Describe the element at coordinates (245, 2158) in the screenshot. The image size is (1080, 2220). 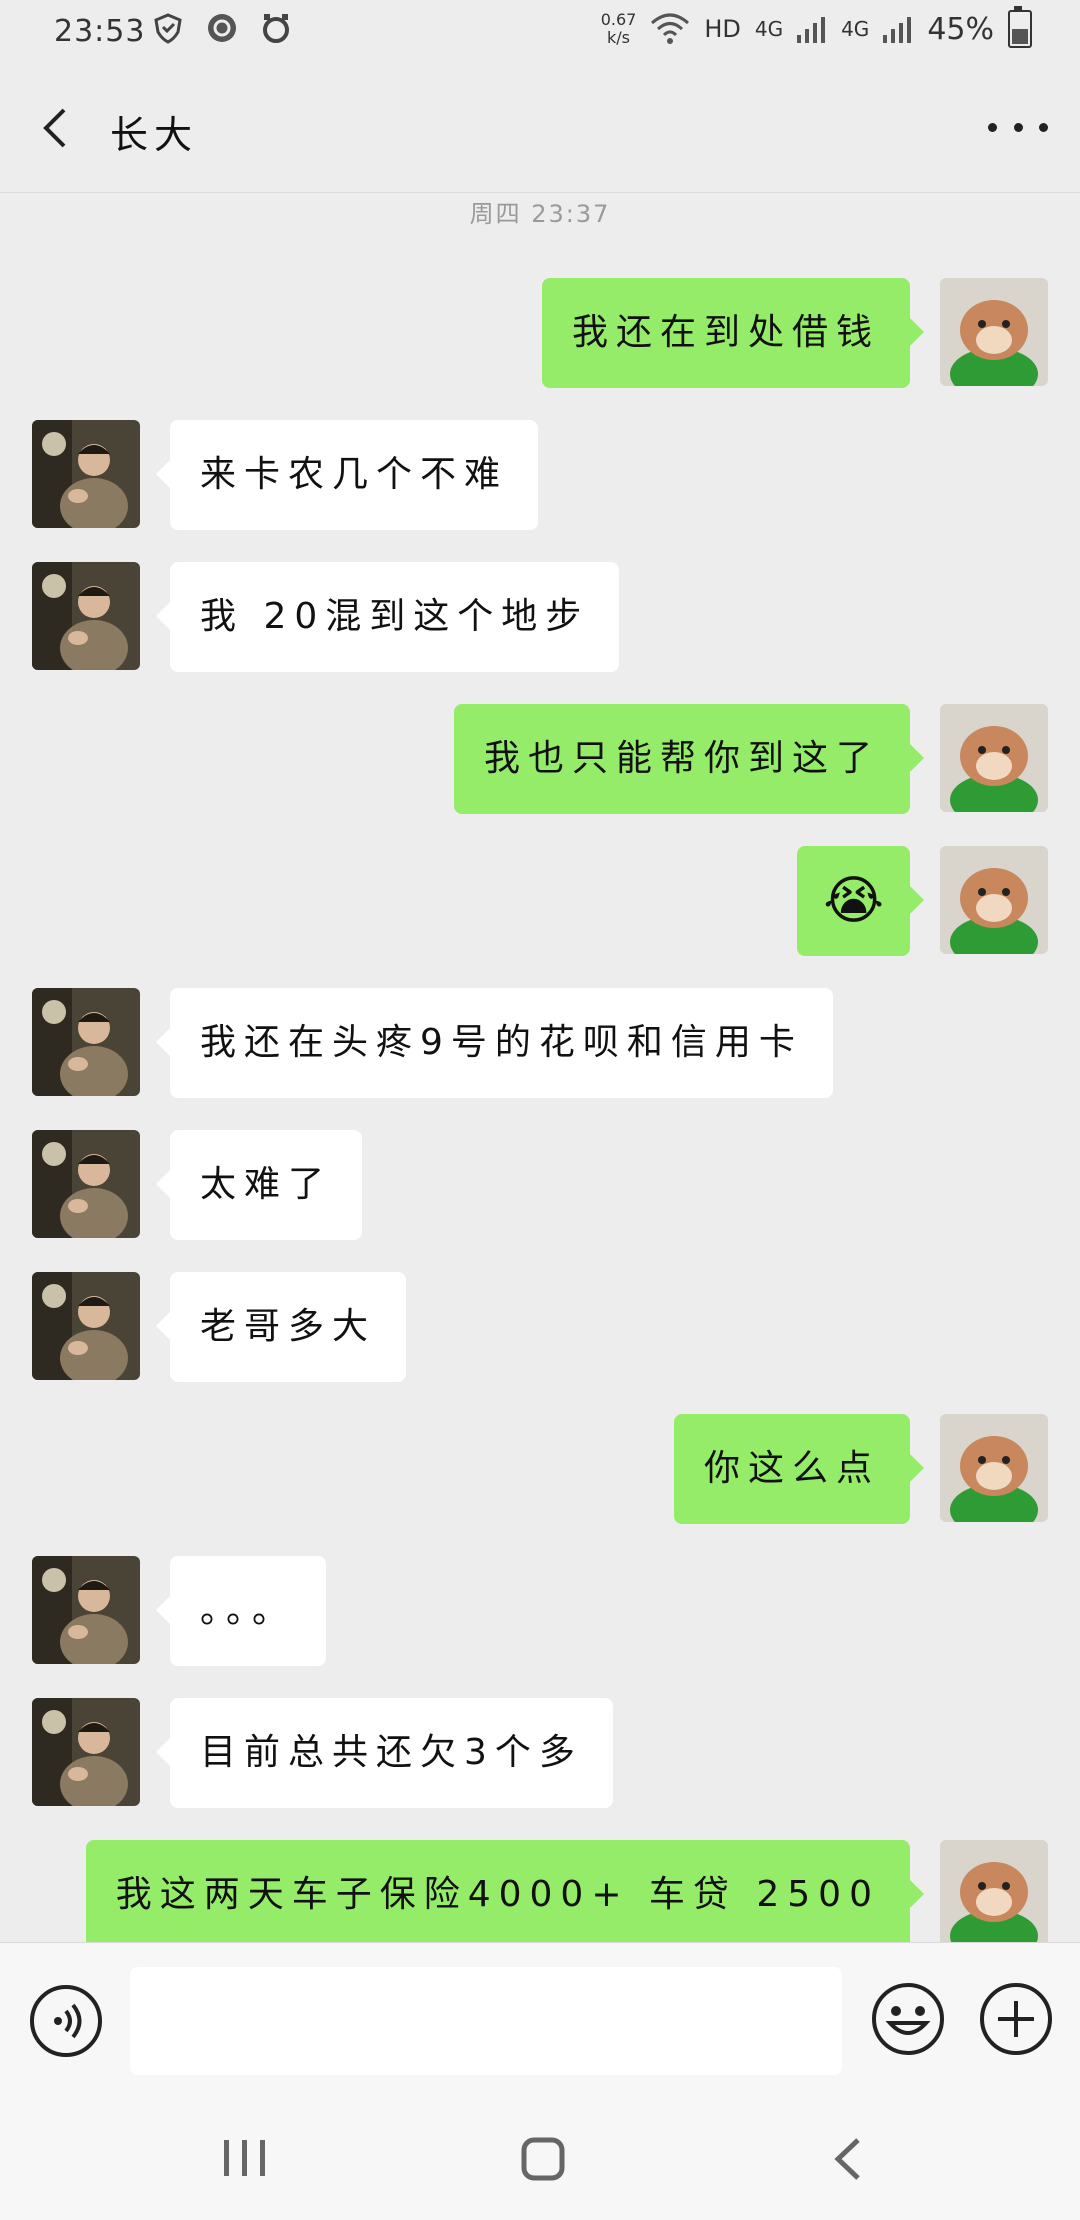
I see `recents-icon` at that location.